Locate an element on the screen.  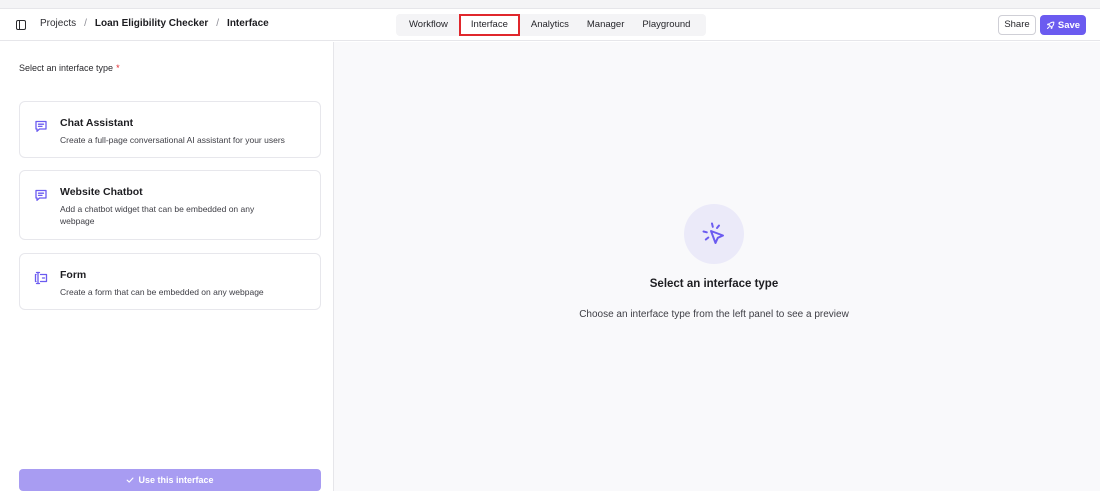
select-interface-text: Select an interface type is located at coordinates (66, 68).